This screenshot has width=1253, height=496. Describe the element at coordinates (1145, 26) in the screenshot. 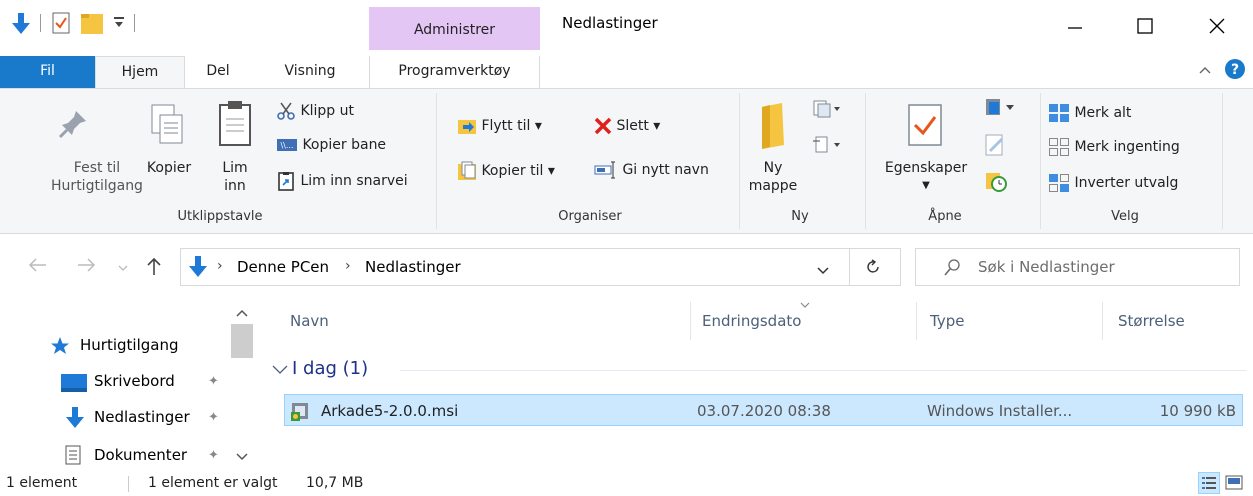

I see `maximize-button` at that location.